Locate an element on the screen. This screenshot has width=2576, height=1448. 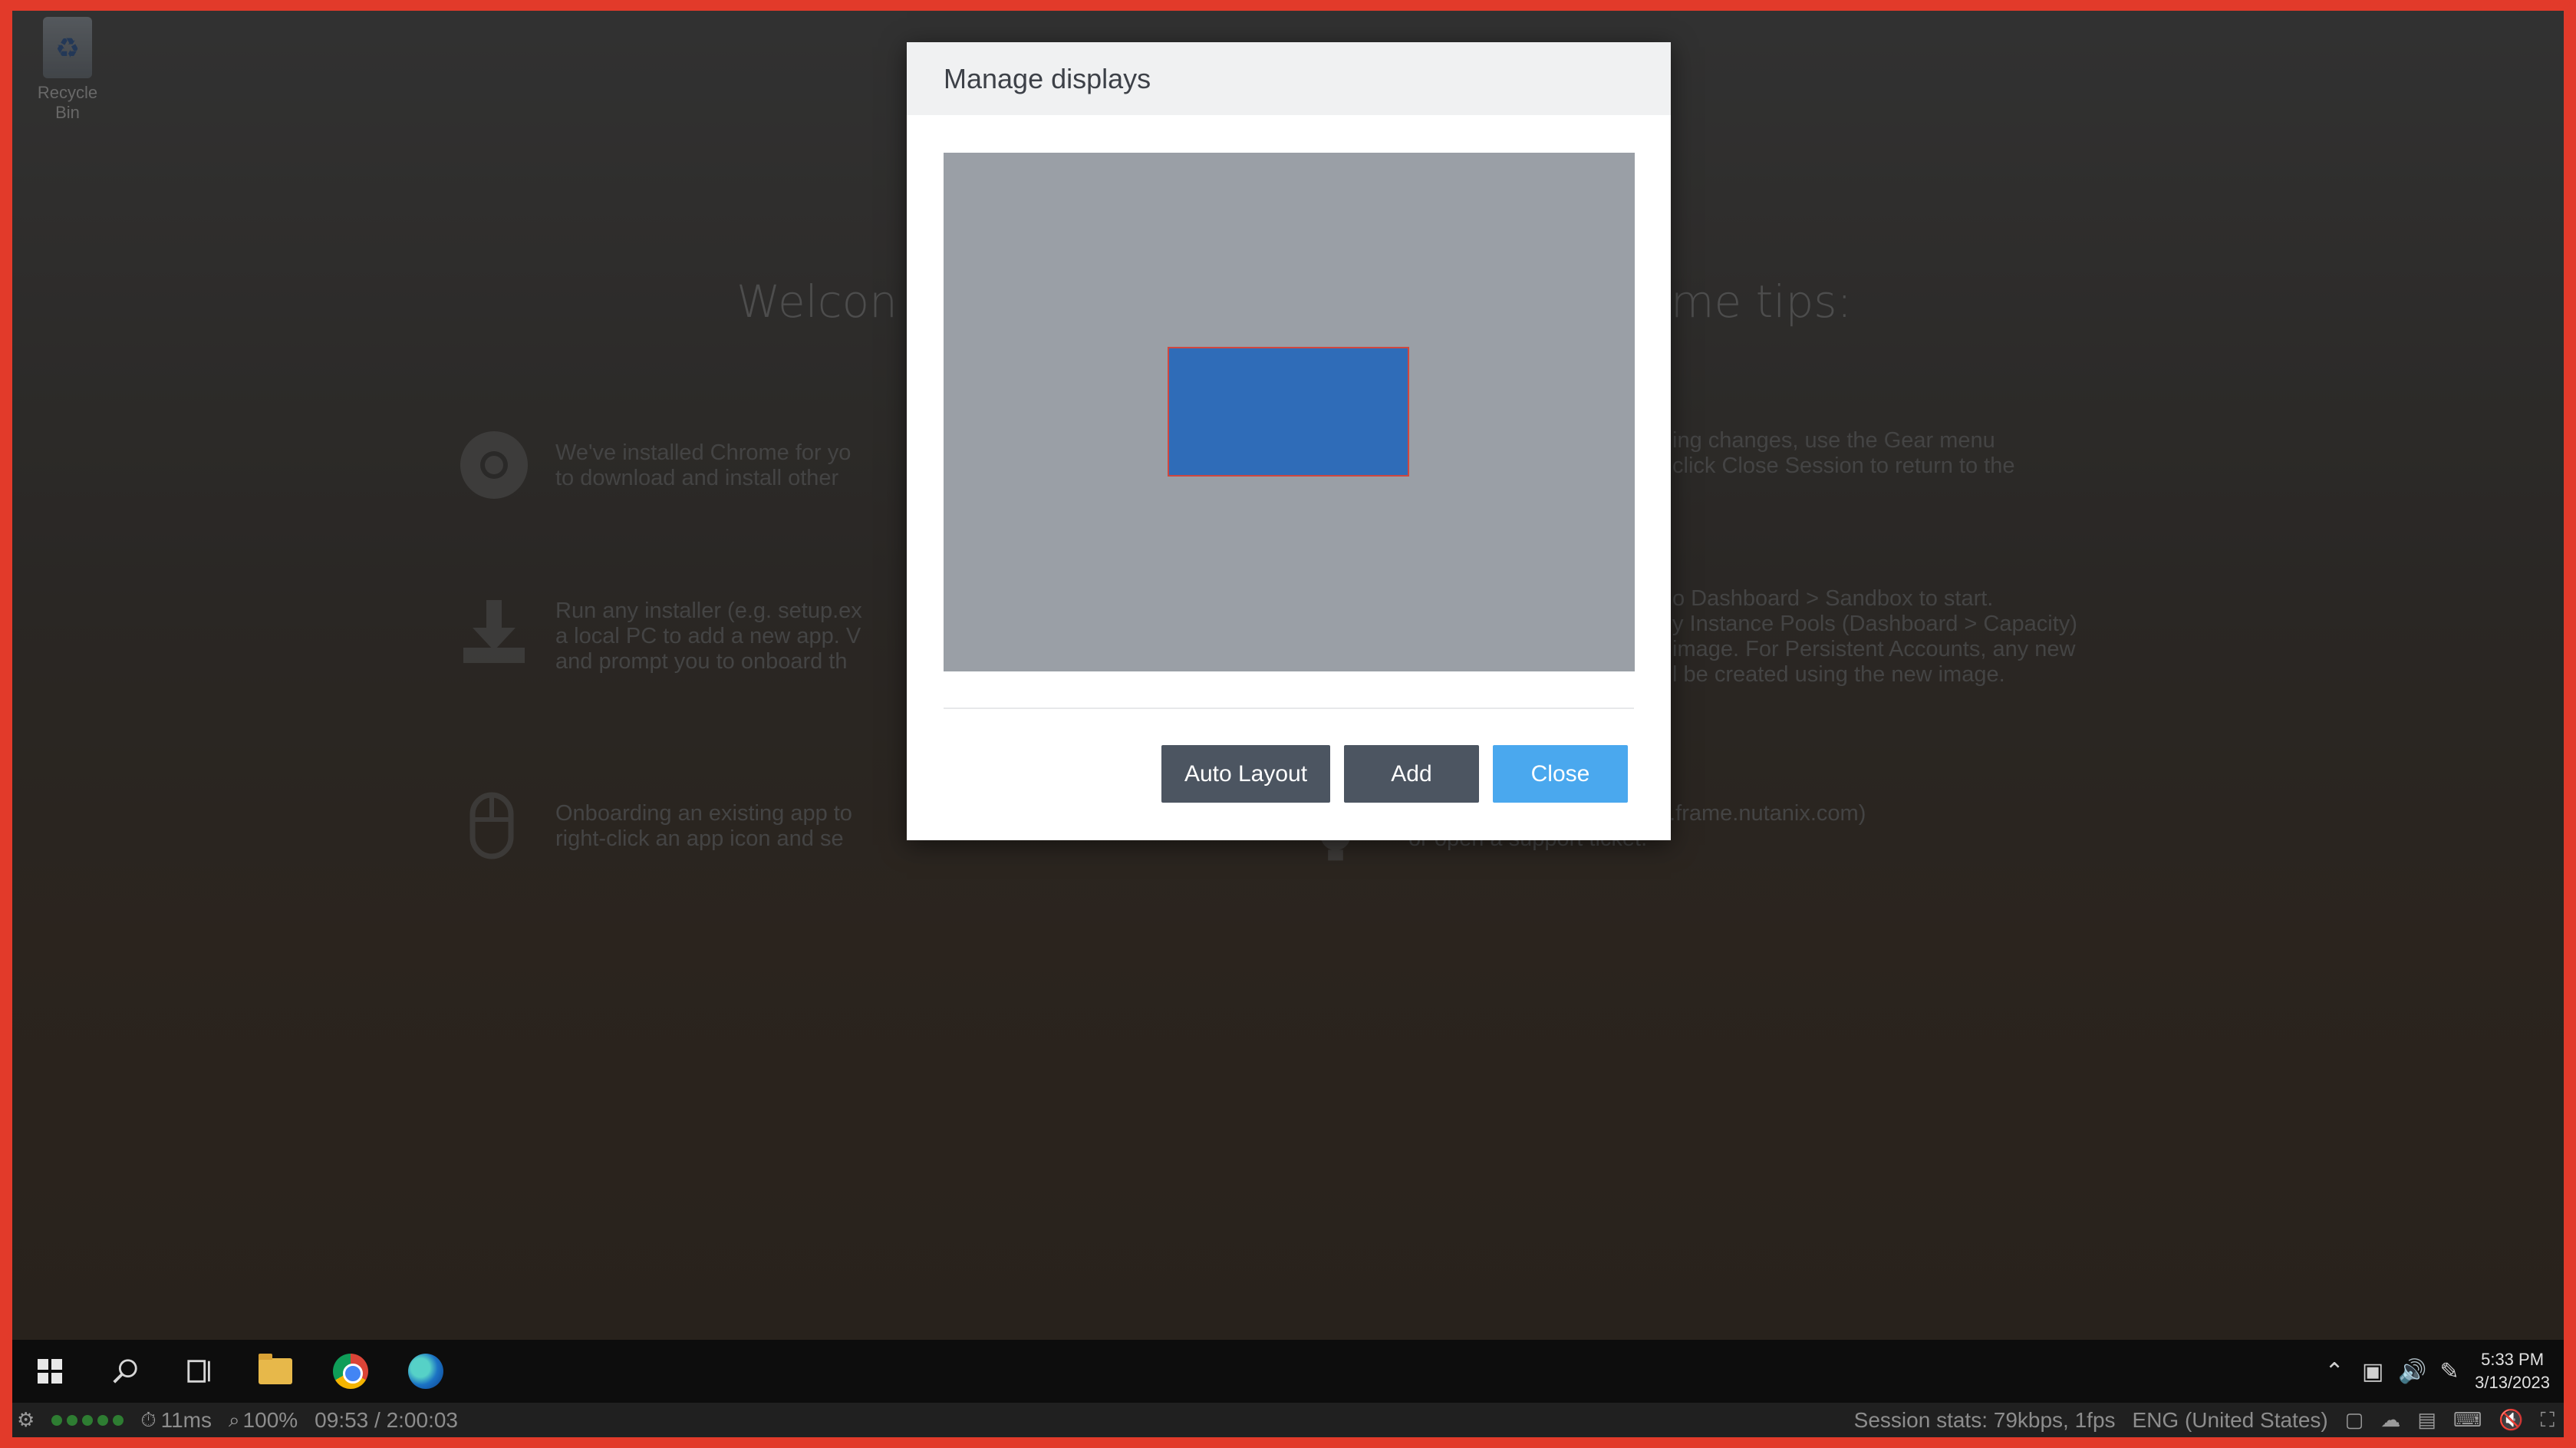
clock-time: 5:33 PM is located at coordinates (2513, 1359).